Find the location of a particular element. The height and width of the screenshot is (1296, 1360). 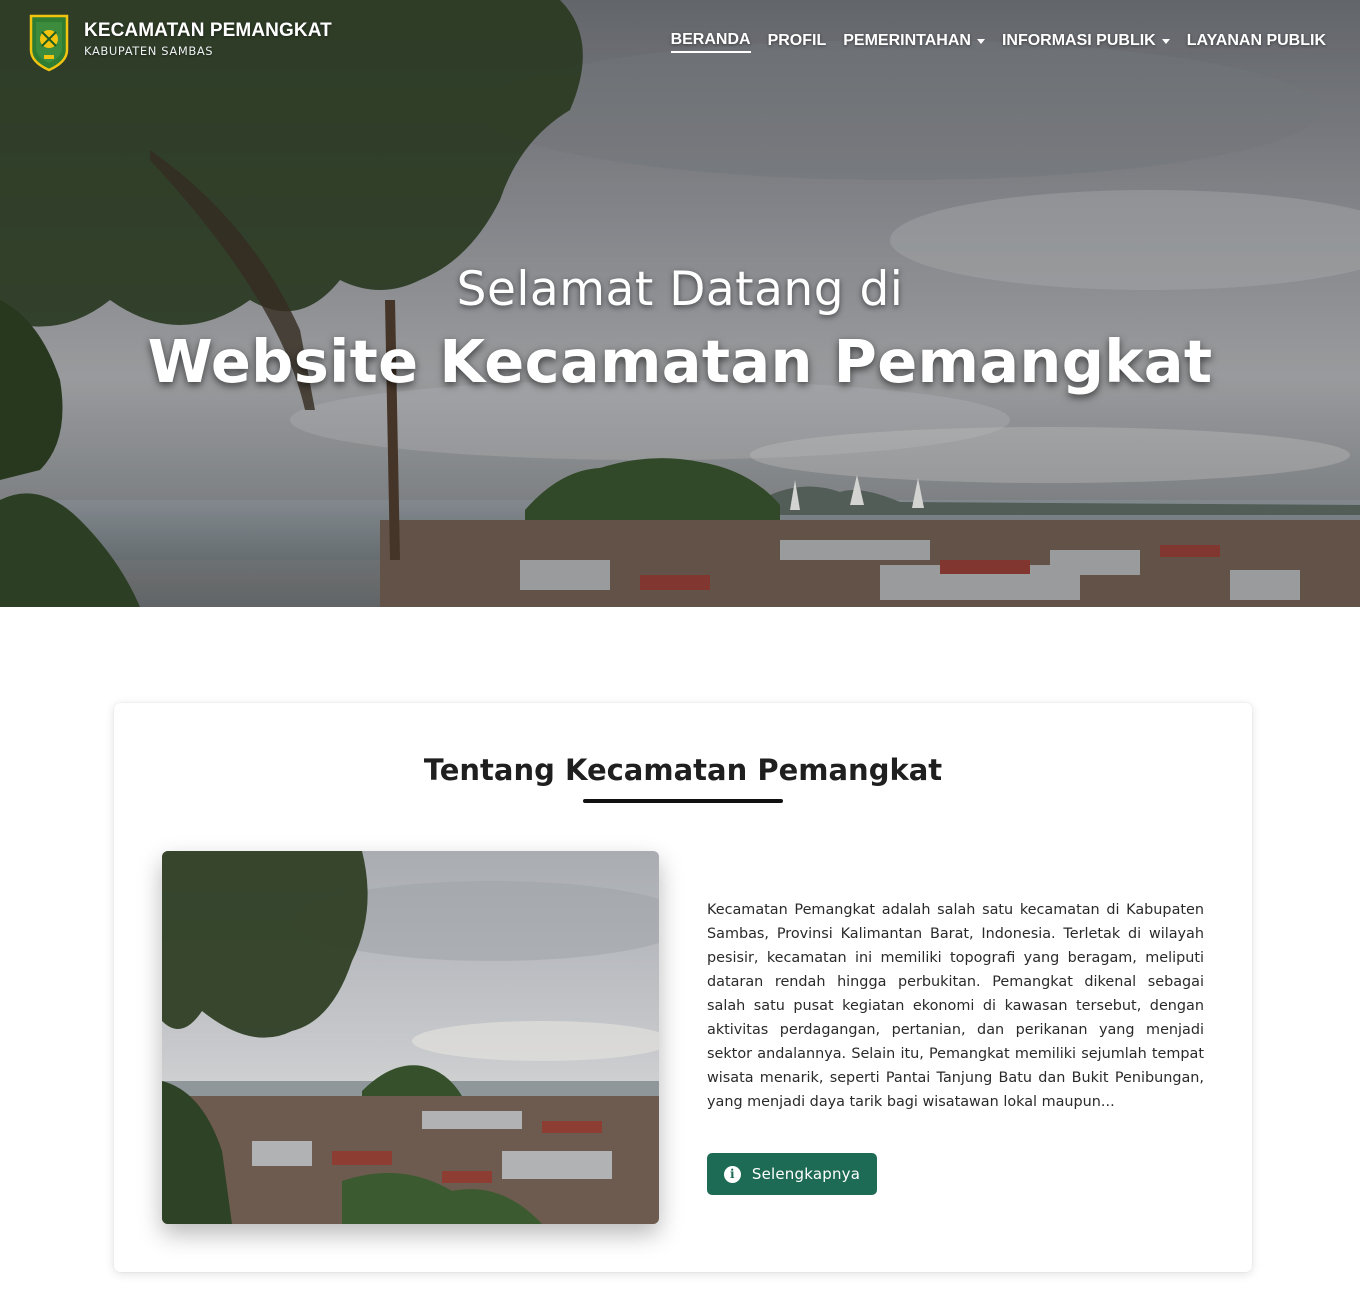

nav-beranda: BERANDA is located at coordinates (710, 42).